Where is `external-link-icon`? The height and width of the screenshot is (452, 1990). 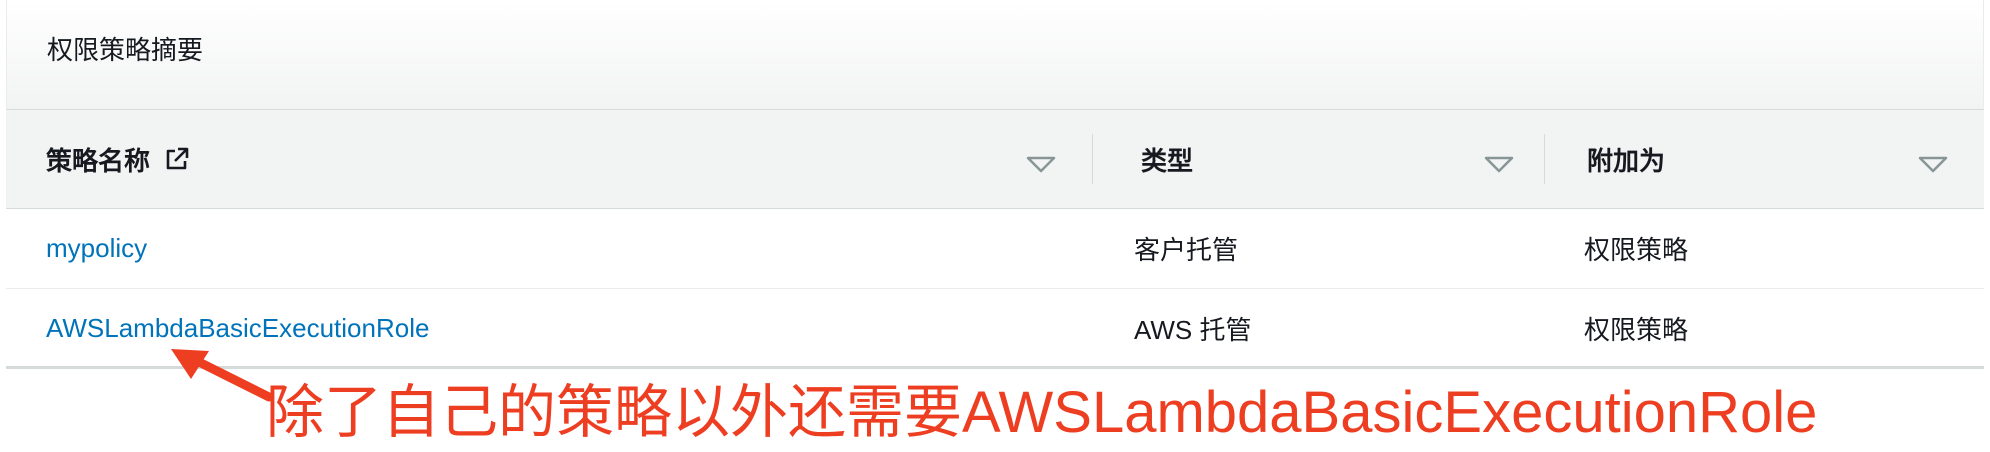 external-link-icon is located at coordinates (177, 159).